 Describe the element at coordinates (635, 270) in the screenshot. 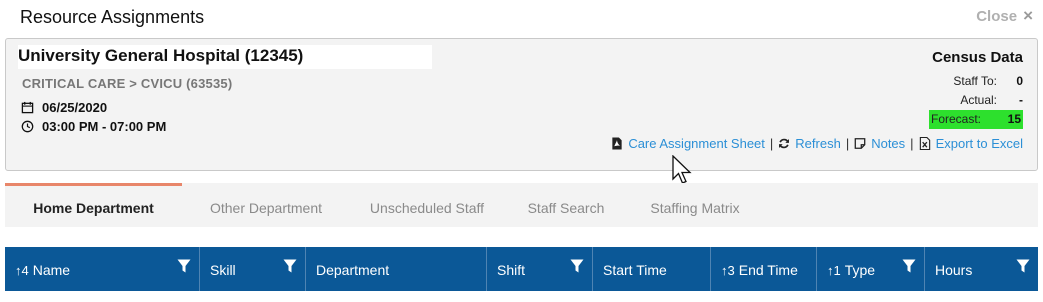

I see `column-label: Start Time` at that location.